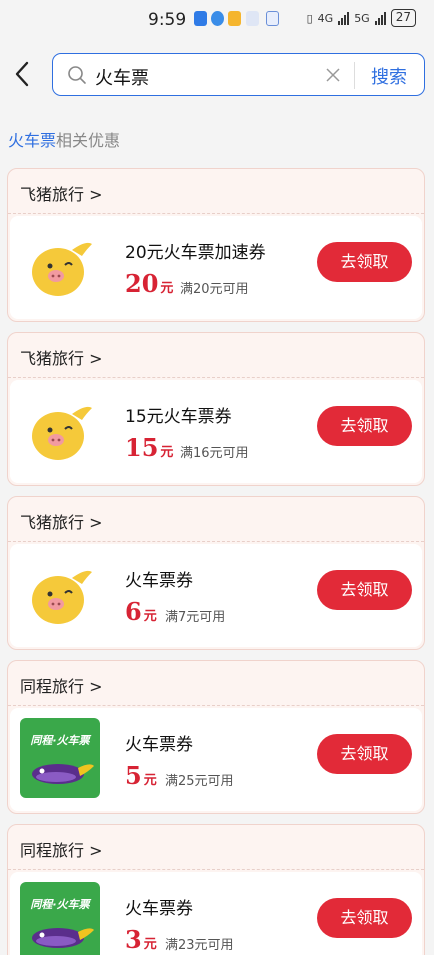  I want to click on section-keyword: 火车票, so click(32, 140).